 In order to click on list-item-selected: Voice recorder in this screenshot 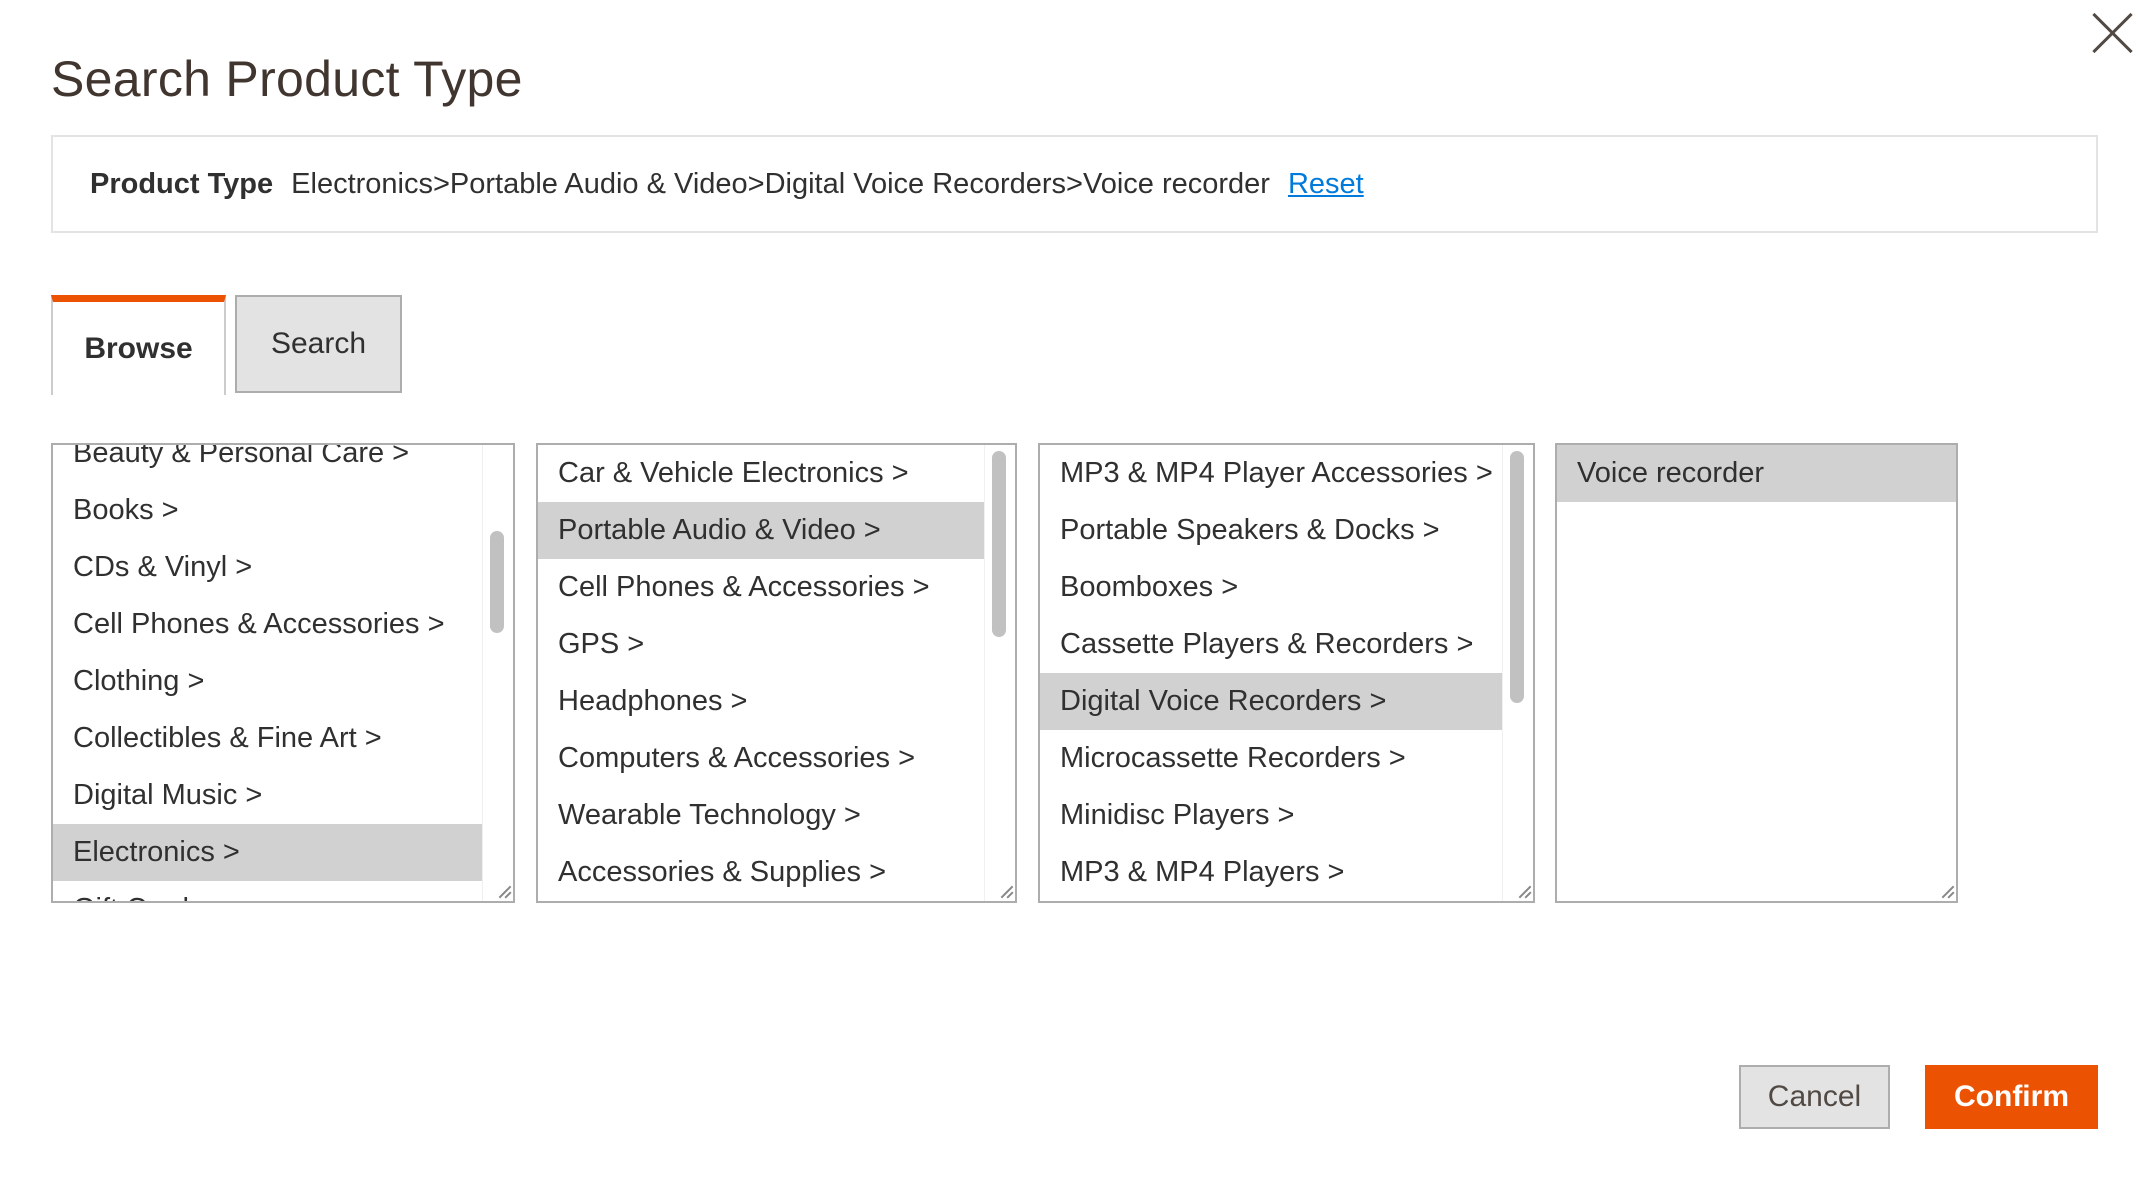, I will do `click(1756, 473)`.